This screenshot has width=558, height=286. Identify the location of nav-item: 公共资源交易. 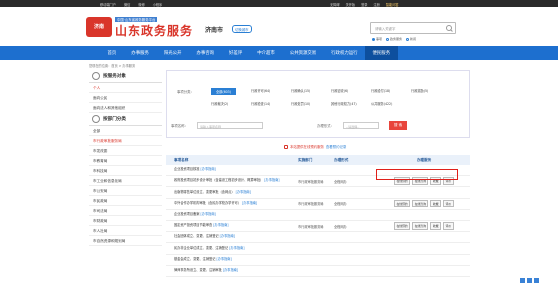
(302, 53).